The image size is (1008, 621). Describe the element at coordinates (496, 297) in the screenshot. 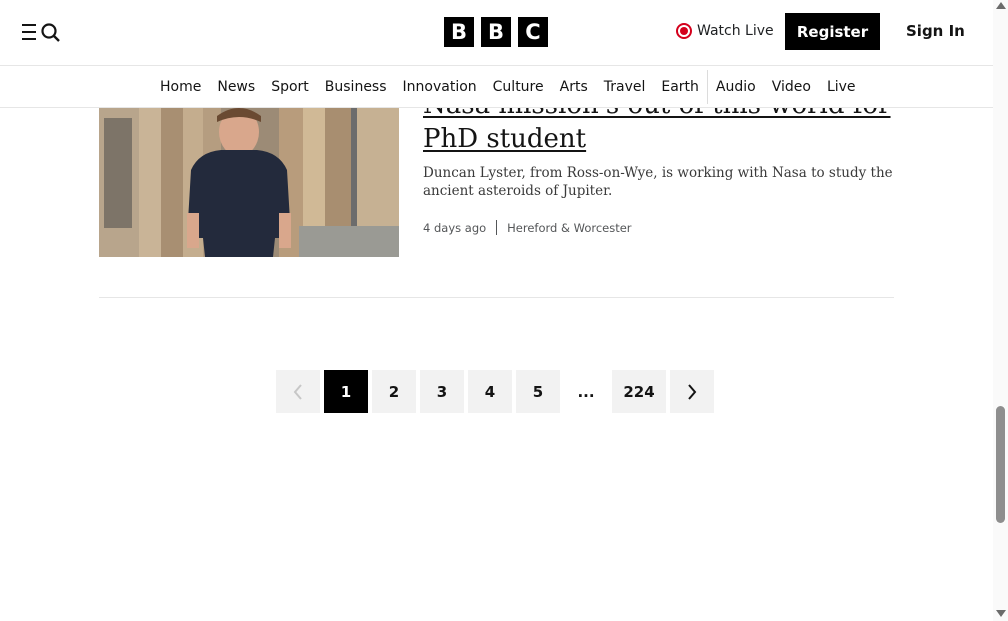

I see `section-divider` at that location.